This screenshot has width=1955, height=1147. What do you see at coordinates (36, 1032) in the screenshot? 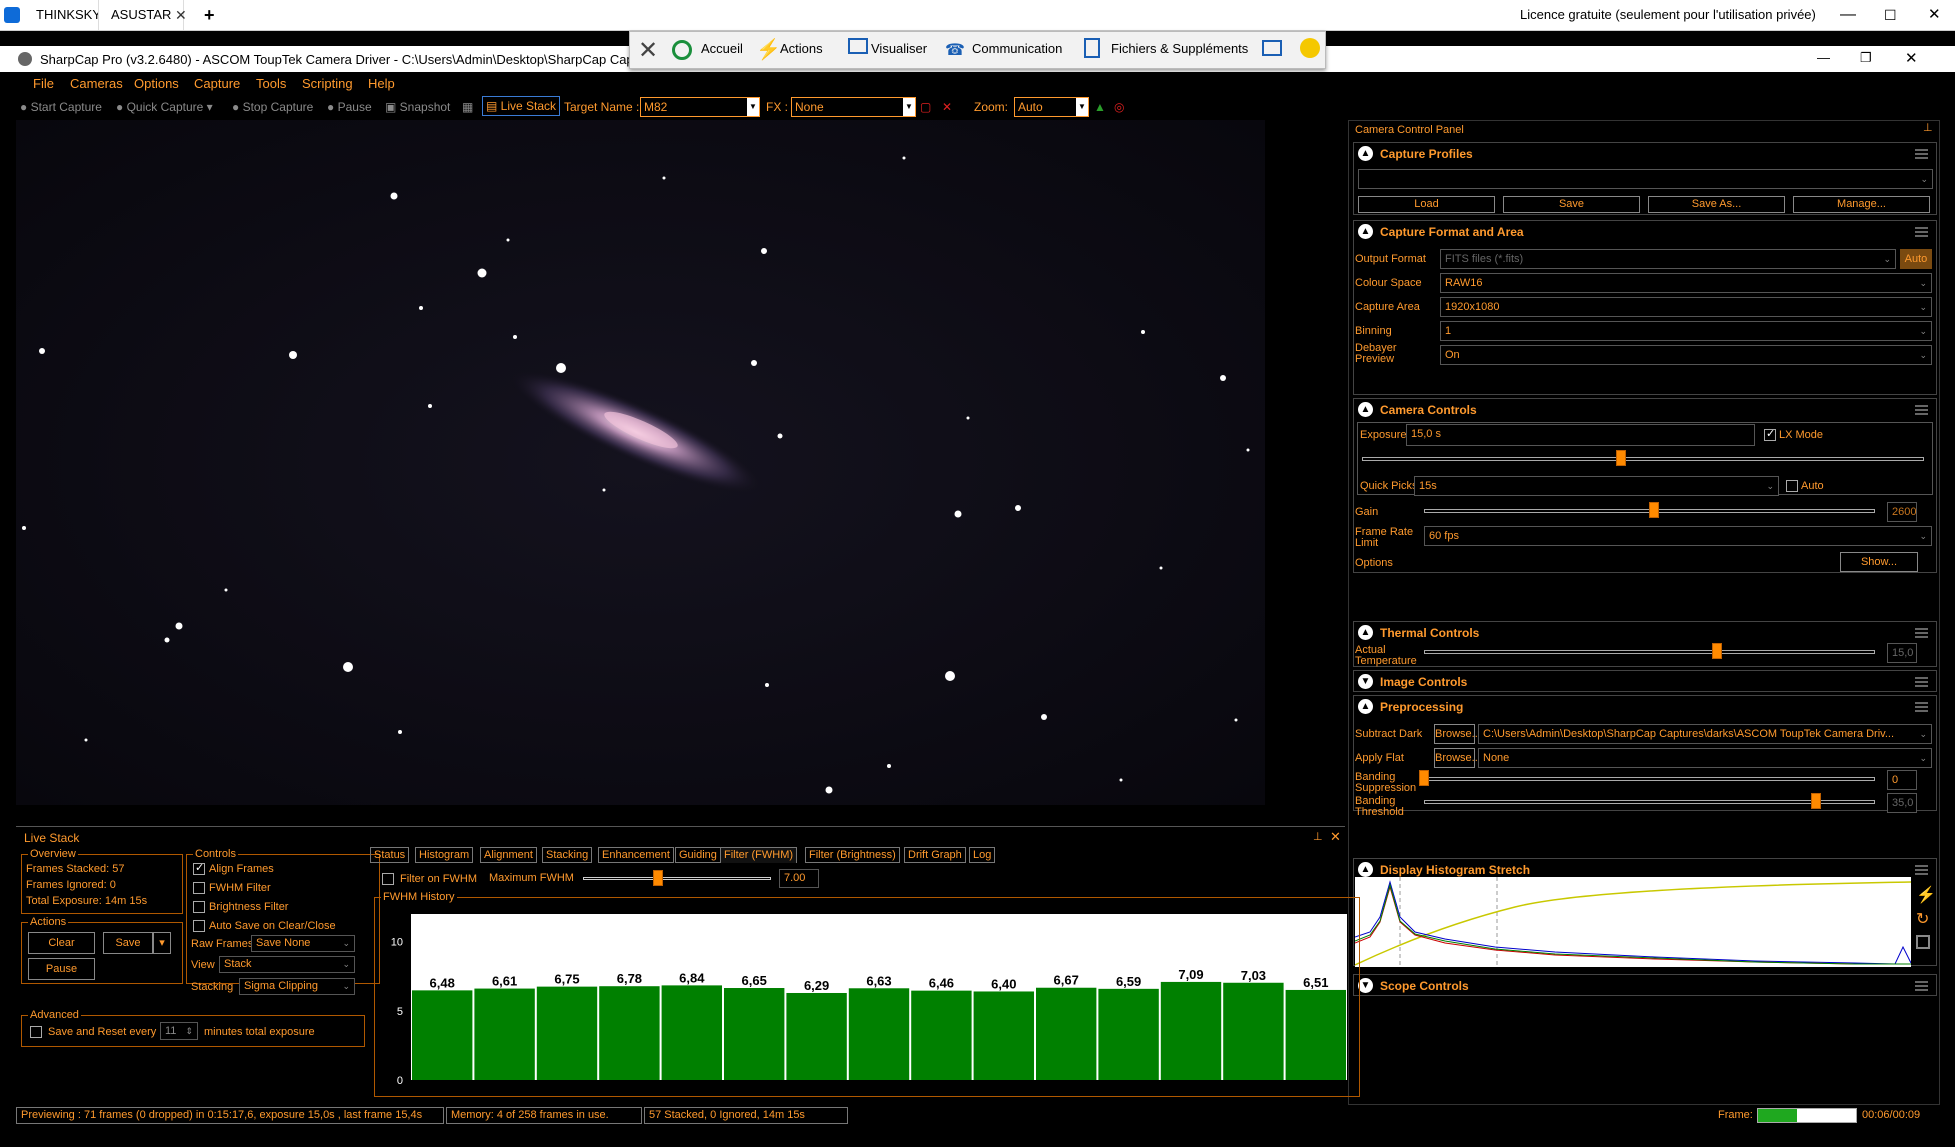
I see `save-reset-checkbox` at bounding box center [36, 1032].